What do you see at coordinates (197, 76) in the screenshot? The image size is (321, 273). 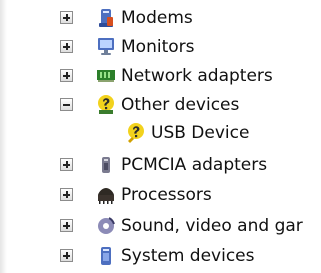 I see `tree-item-label: Network adapters` at bounding box center [197, 76].